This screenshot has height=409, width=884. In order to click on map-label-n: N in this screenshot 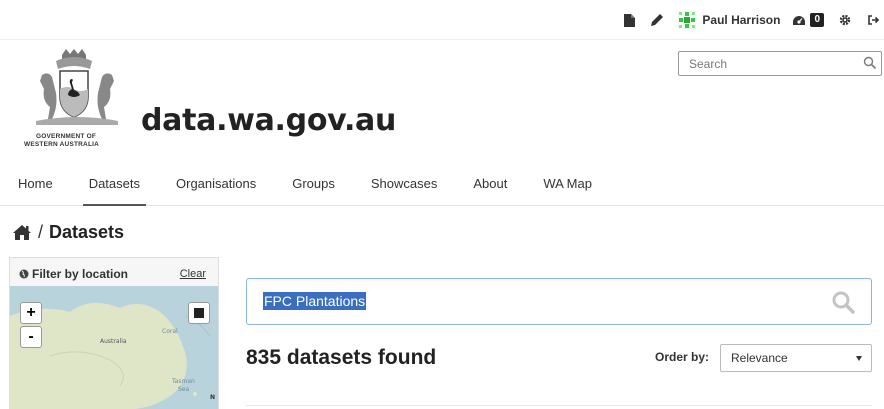, I will do `click(213, 397)`.